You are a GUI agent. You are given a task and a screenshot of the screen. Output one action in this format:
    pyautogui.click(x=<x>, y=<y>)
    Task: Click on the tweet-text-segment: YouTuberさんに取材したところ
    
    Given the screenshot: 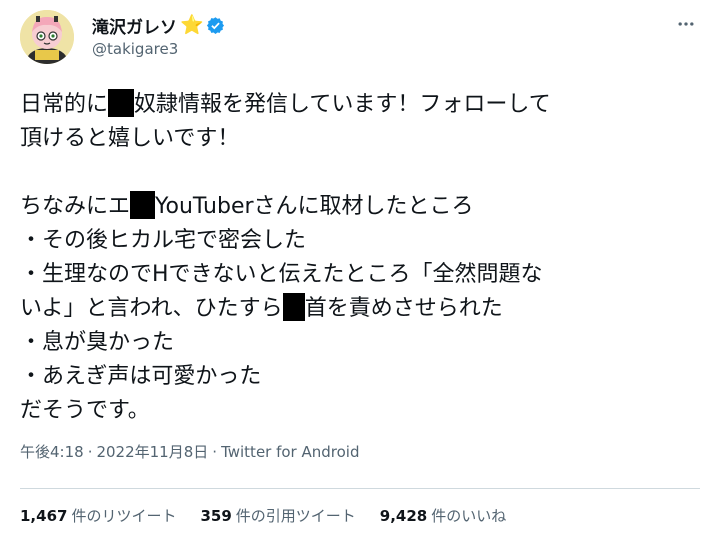 What is the action you would take?
    pyautogui.click(x=314, y=206)
    